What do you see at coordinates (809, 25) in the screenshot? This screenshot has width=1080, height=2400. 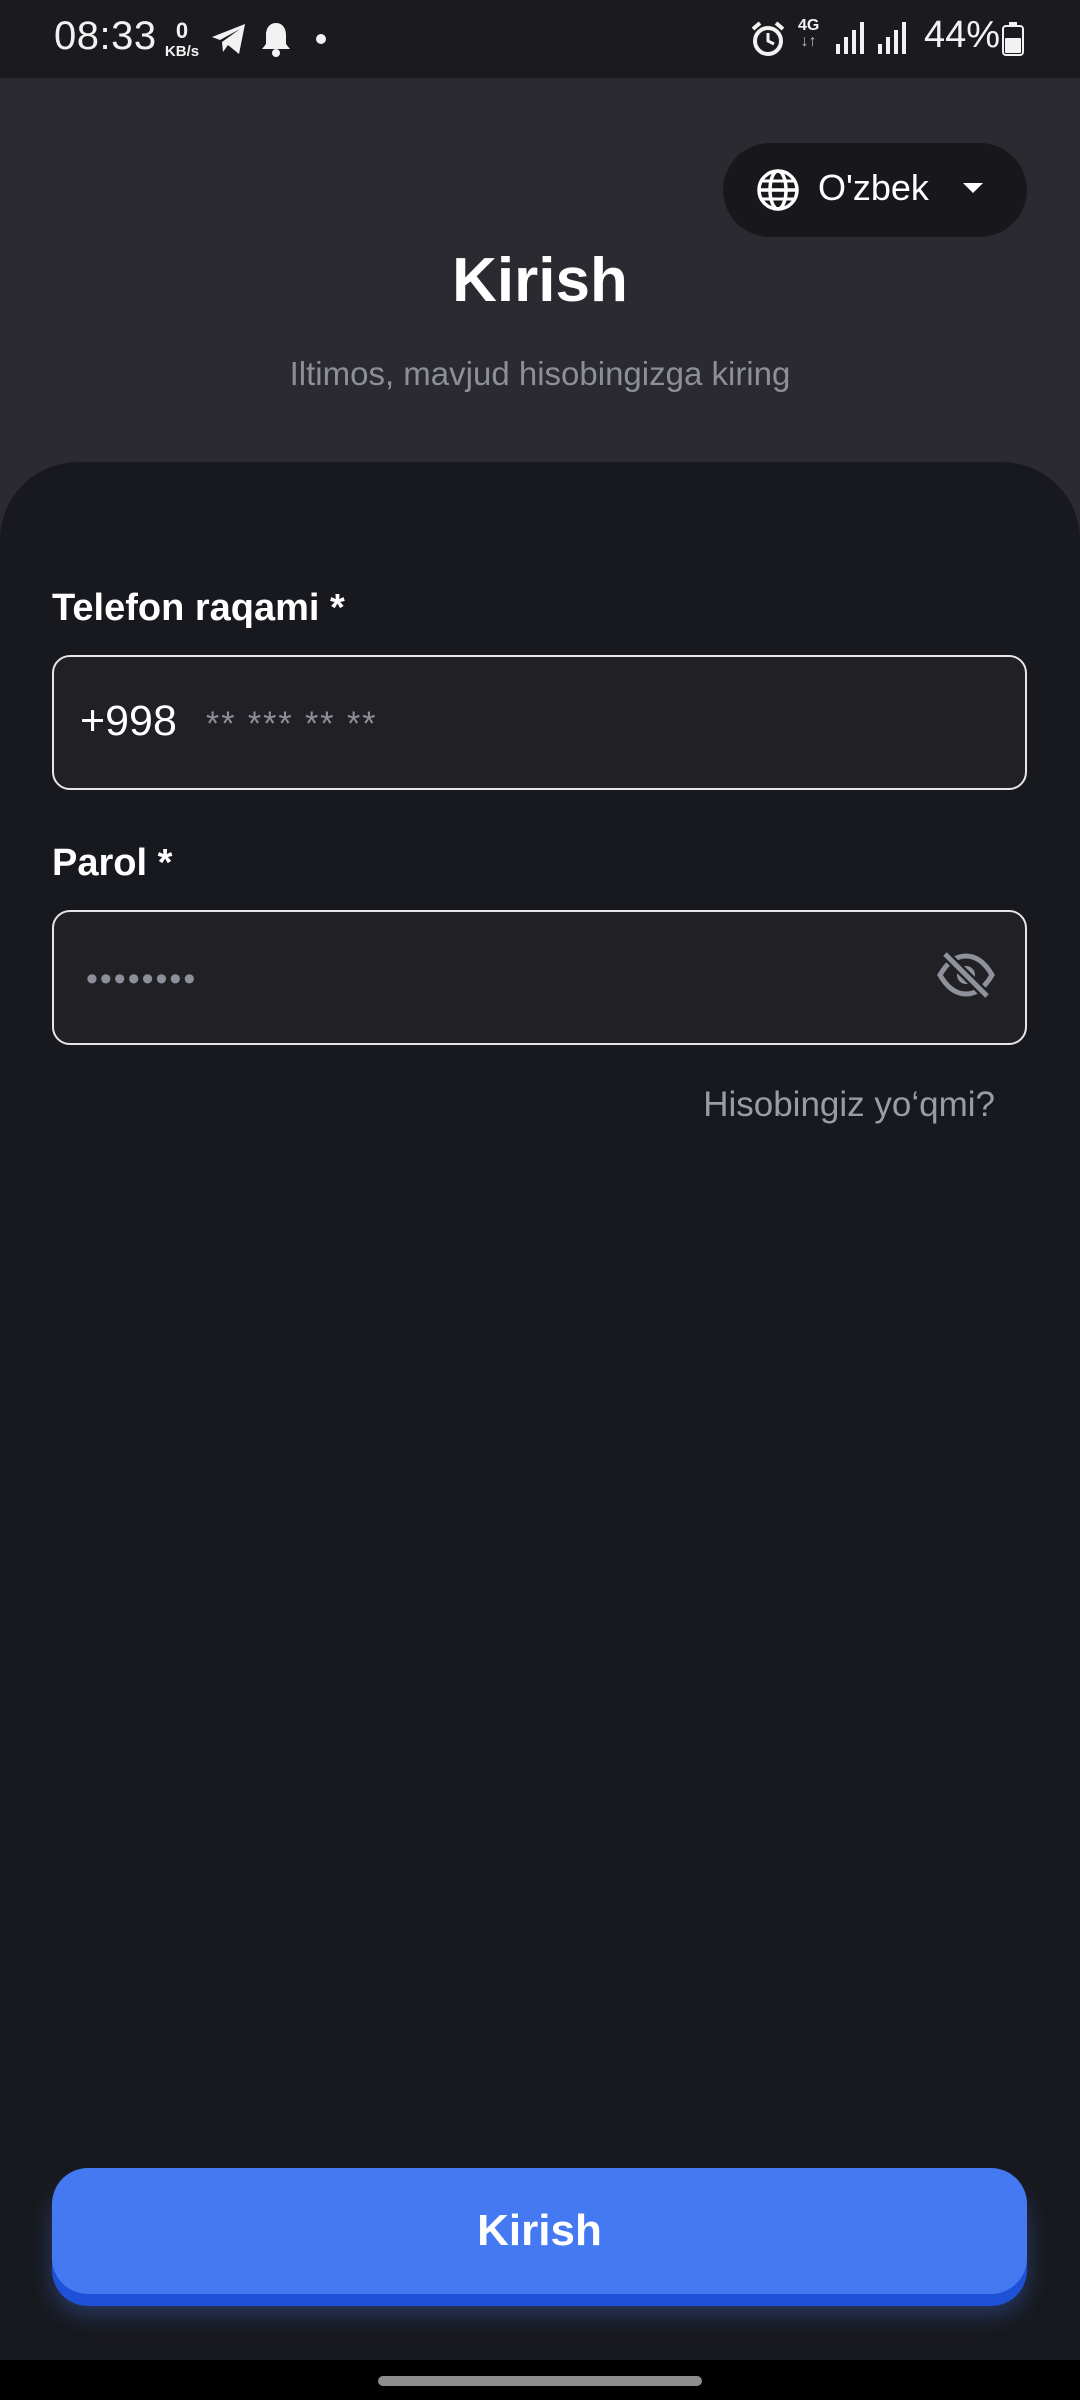 I see `network-type: 4G` at bounding box center [809, 25].